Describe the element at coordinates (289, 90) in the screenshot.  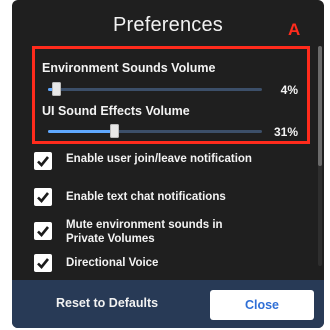
I see `environment-volume-value: 4%` at that location.